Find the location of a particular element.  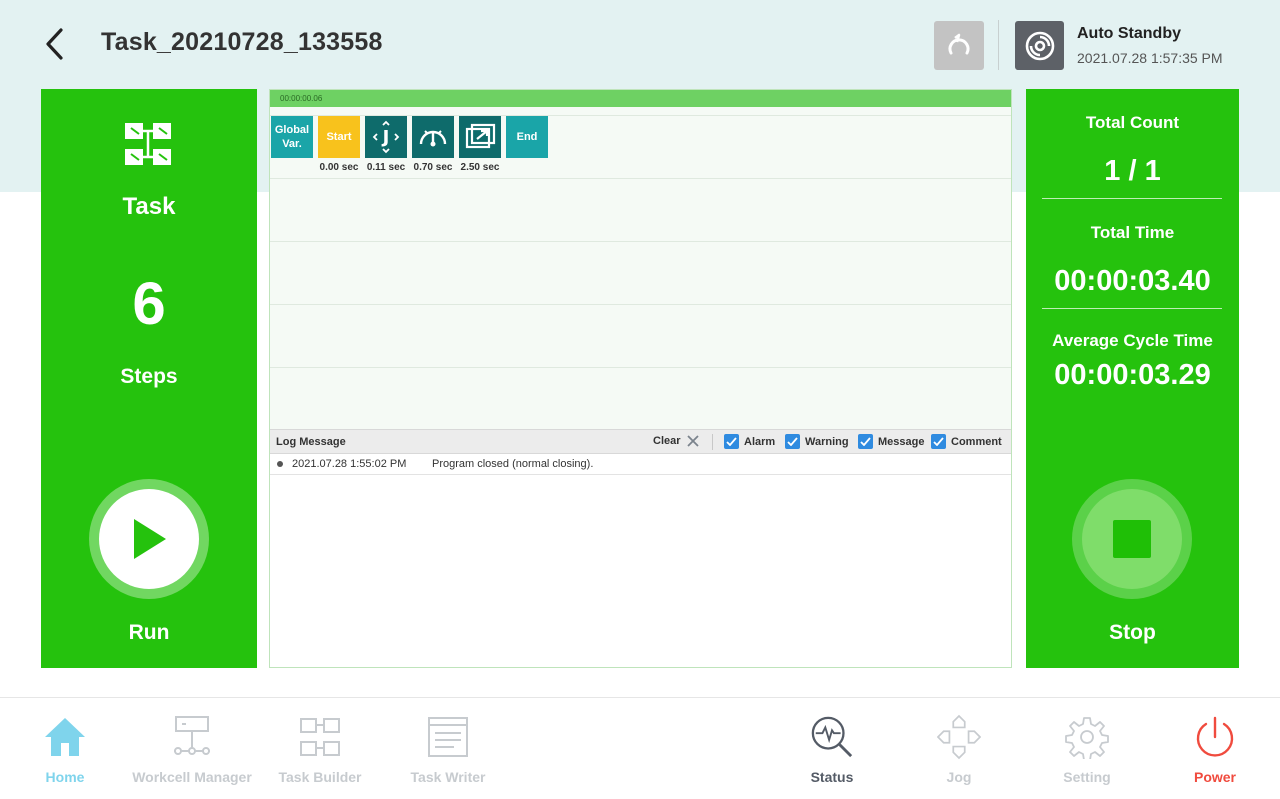

log-message: Program closed (normal closing). is located at coordinates (513, 464).